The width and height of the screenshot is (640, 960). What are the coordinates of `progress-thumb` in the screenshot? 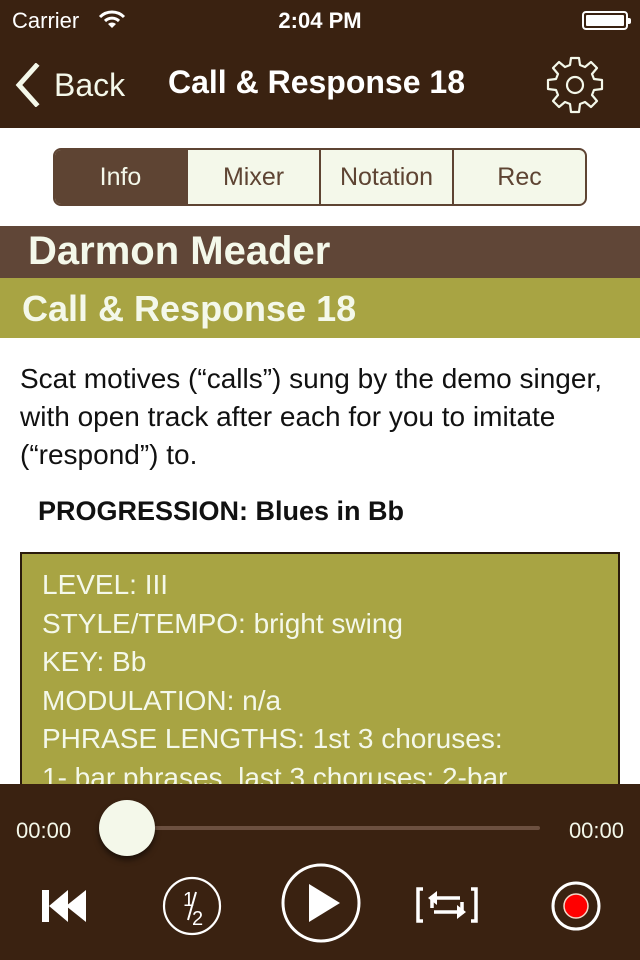 It's located at (127, 828).